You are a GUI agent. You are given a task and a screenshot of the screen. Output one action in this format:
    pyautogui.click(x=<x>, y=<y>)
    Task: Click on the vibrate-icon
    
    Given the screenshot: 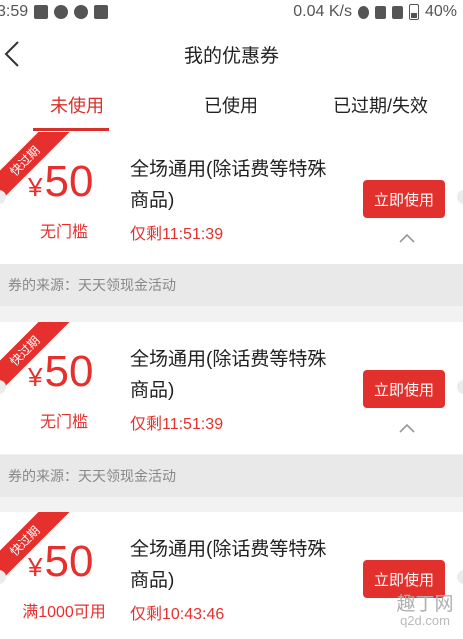 What is the action you would take?
    pyautogui.click(x=380, y=12)
    